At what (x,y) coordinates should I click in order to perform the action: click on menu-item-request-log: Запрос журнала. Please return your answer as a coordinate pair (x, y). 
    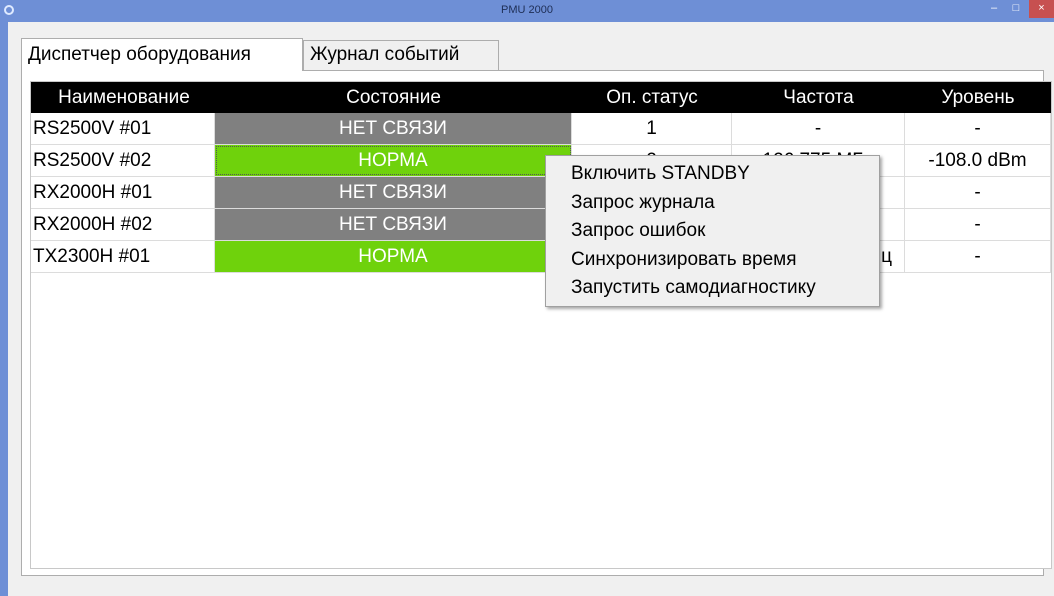
    Looking at the image, I should click on (712, 203).